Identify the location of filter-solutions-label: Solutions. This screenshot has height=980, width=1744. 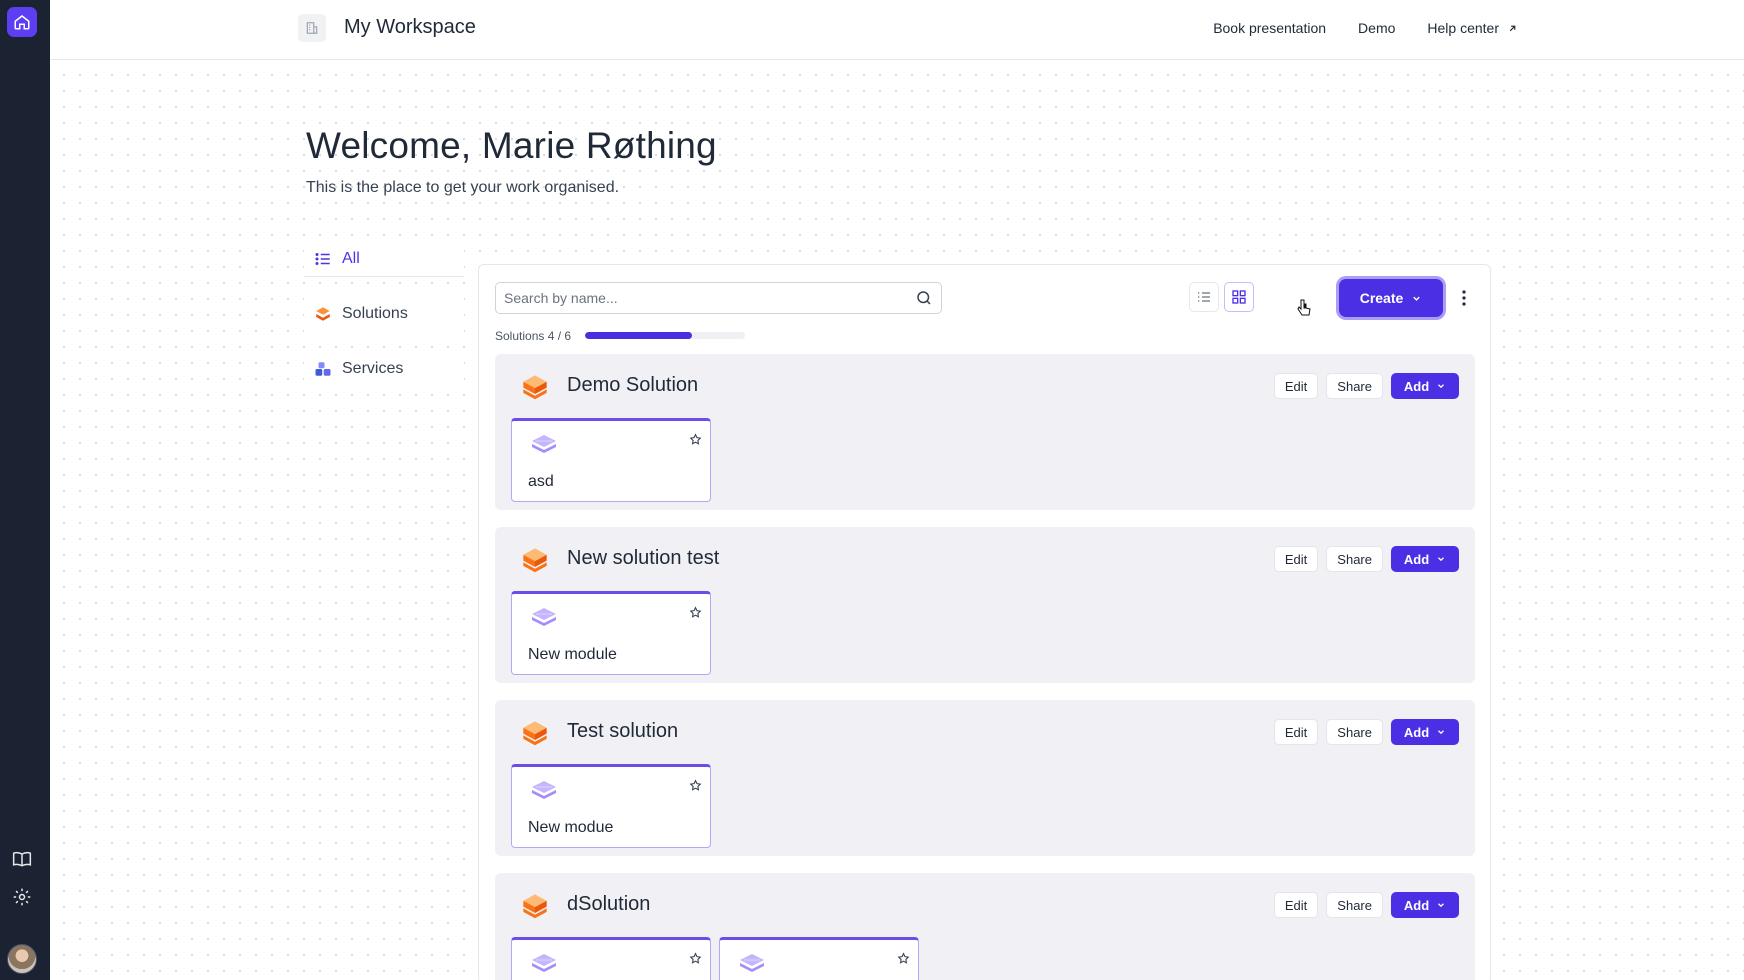
(375, 313).